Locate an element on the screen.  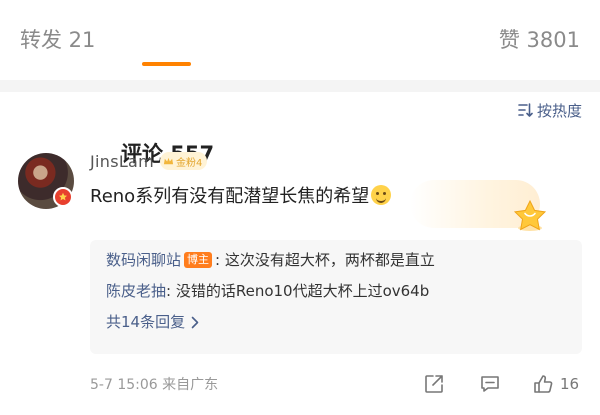
comment-icon is located at coordinates (490, 384).